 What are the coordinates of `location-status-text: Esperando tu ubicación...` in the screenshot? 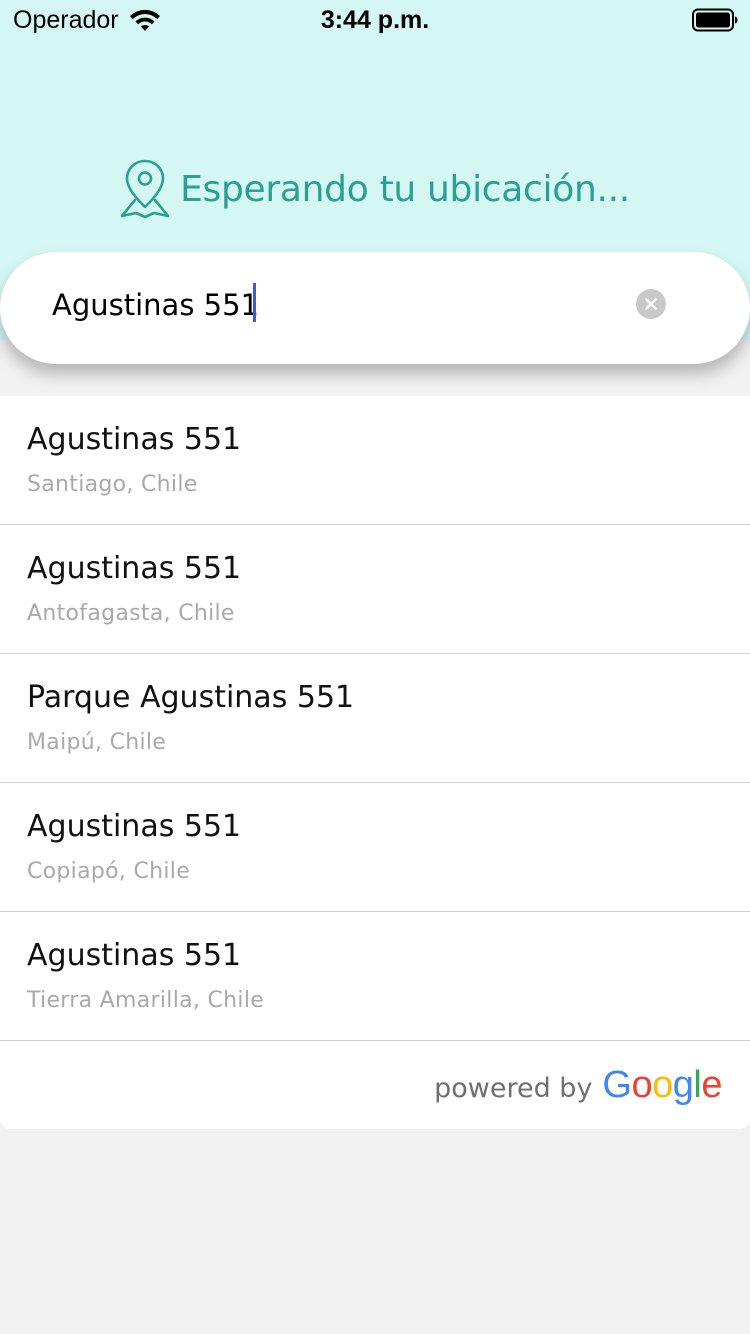 It's located at (405, 189).